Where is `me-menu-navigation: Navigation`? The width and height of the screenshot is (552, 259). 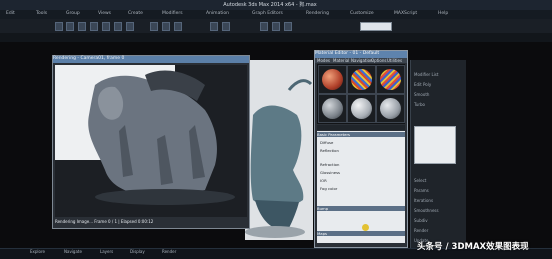 me-menu-navigation: Navigation is located at coordinates (362, 60).